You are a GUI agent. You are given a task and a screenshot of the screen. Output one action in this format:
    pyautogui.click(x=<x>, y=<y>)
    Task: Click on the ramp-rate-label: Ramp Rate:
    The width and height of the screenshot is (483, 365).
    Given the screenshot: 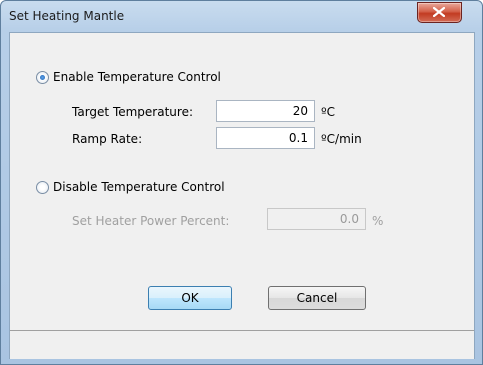 What is the action you would take?
    pyautogui.click(x=107, y=139)
    